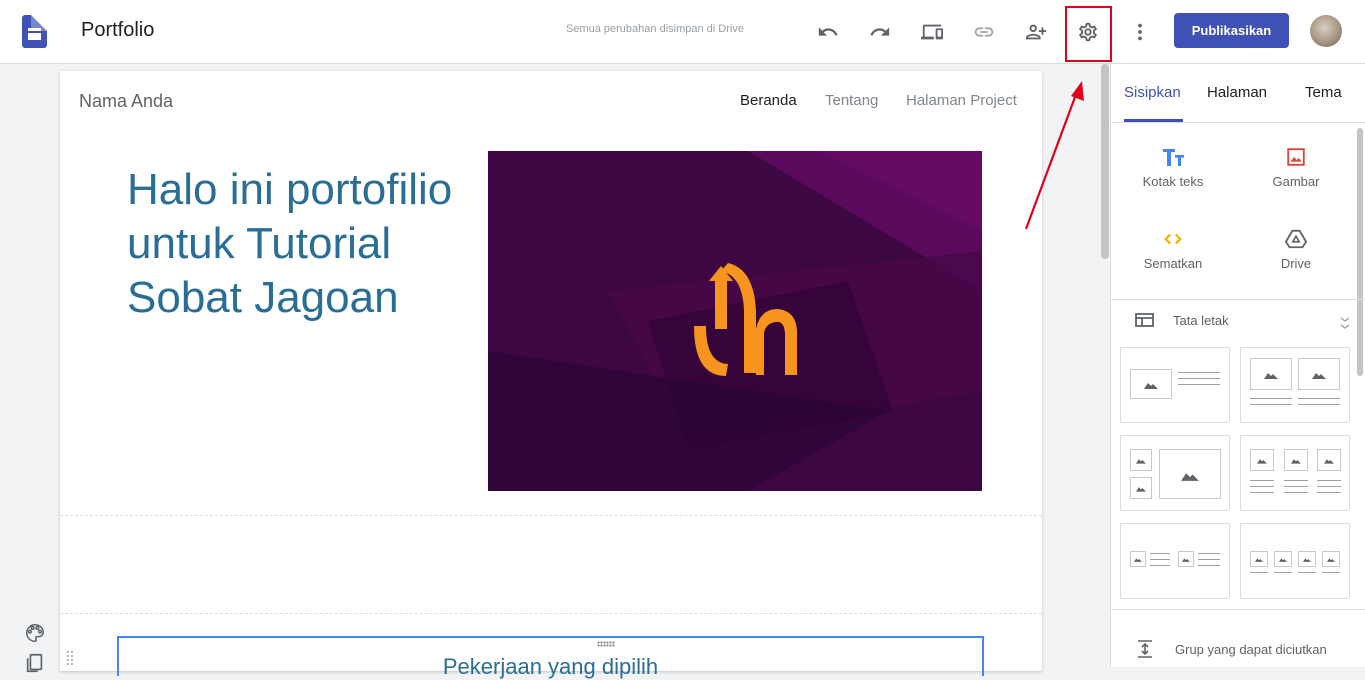 This screenshot has width=1365, height=680. I want to click on embed-code-icon, so click(1173, 239).